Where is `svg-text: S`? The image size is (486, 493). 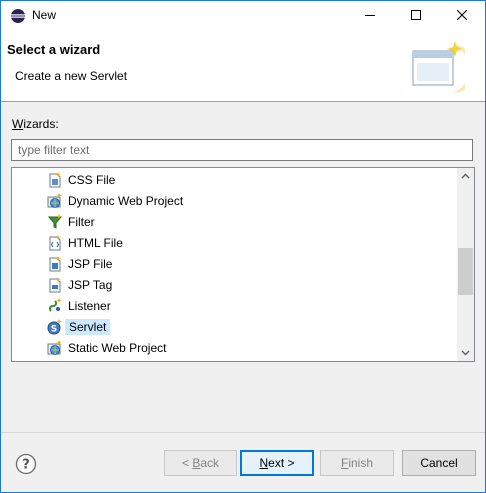
svg-text: S is located at coordinates (54, 330).